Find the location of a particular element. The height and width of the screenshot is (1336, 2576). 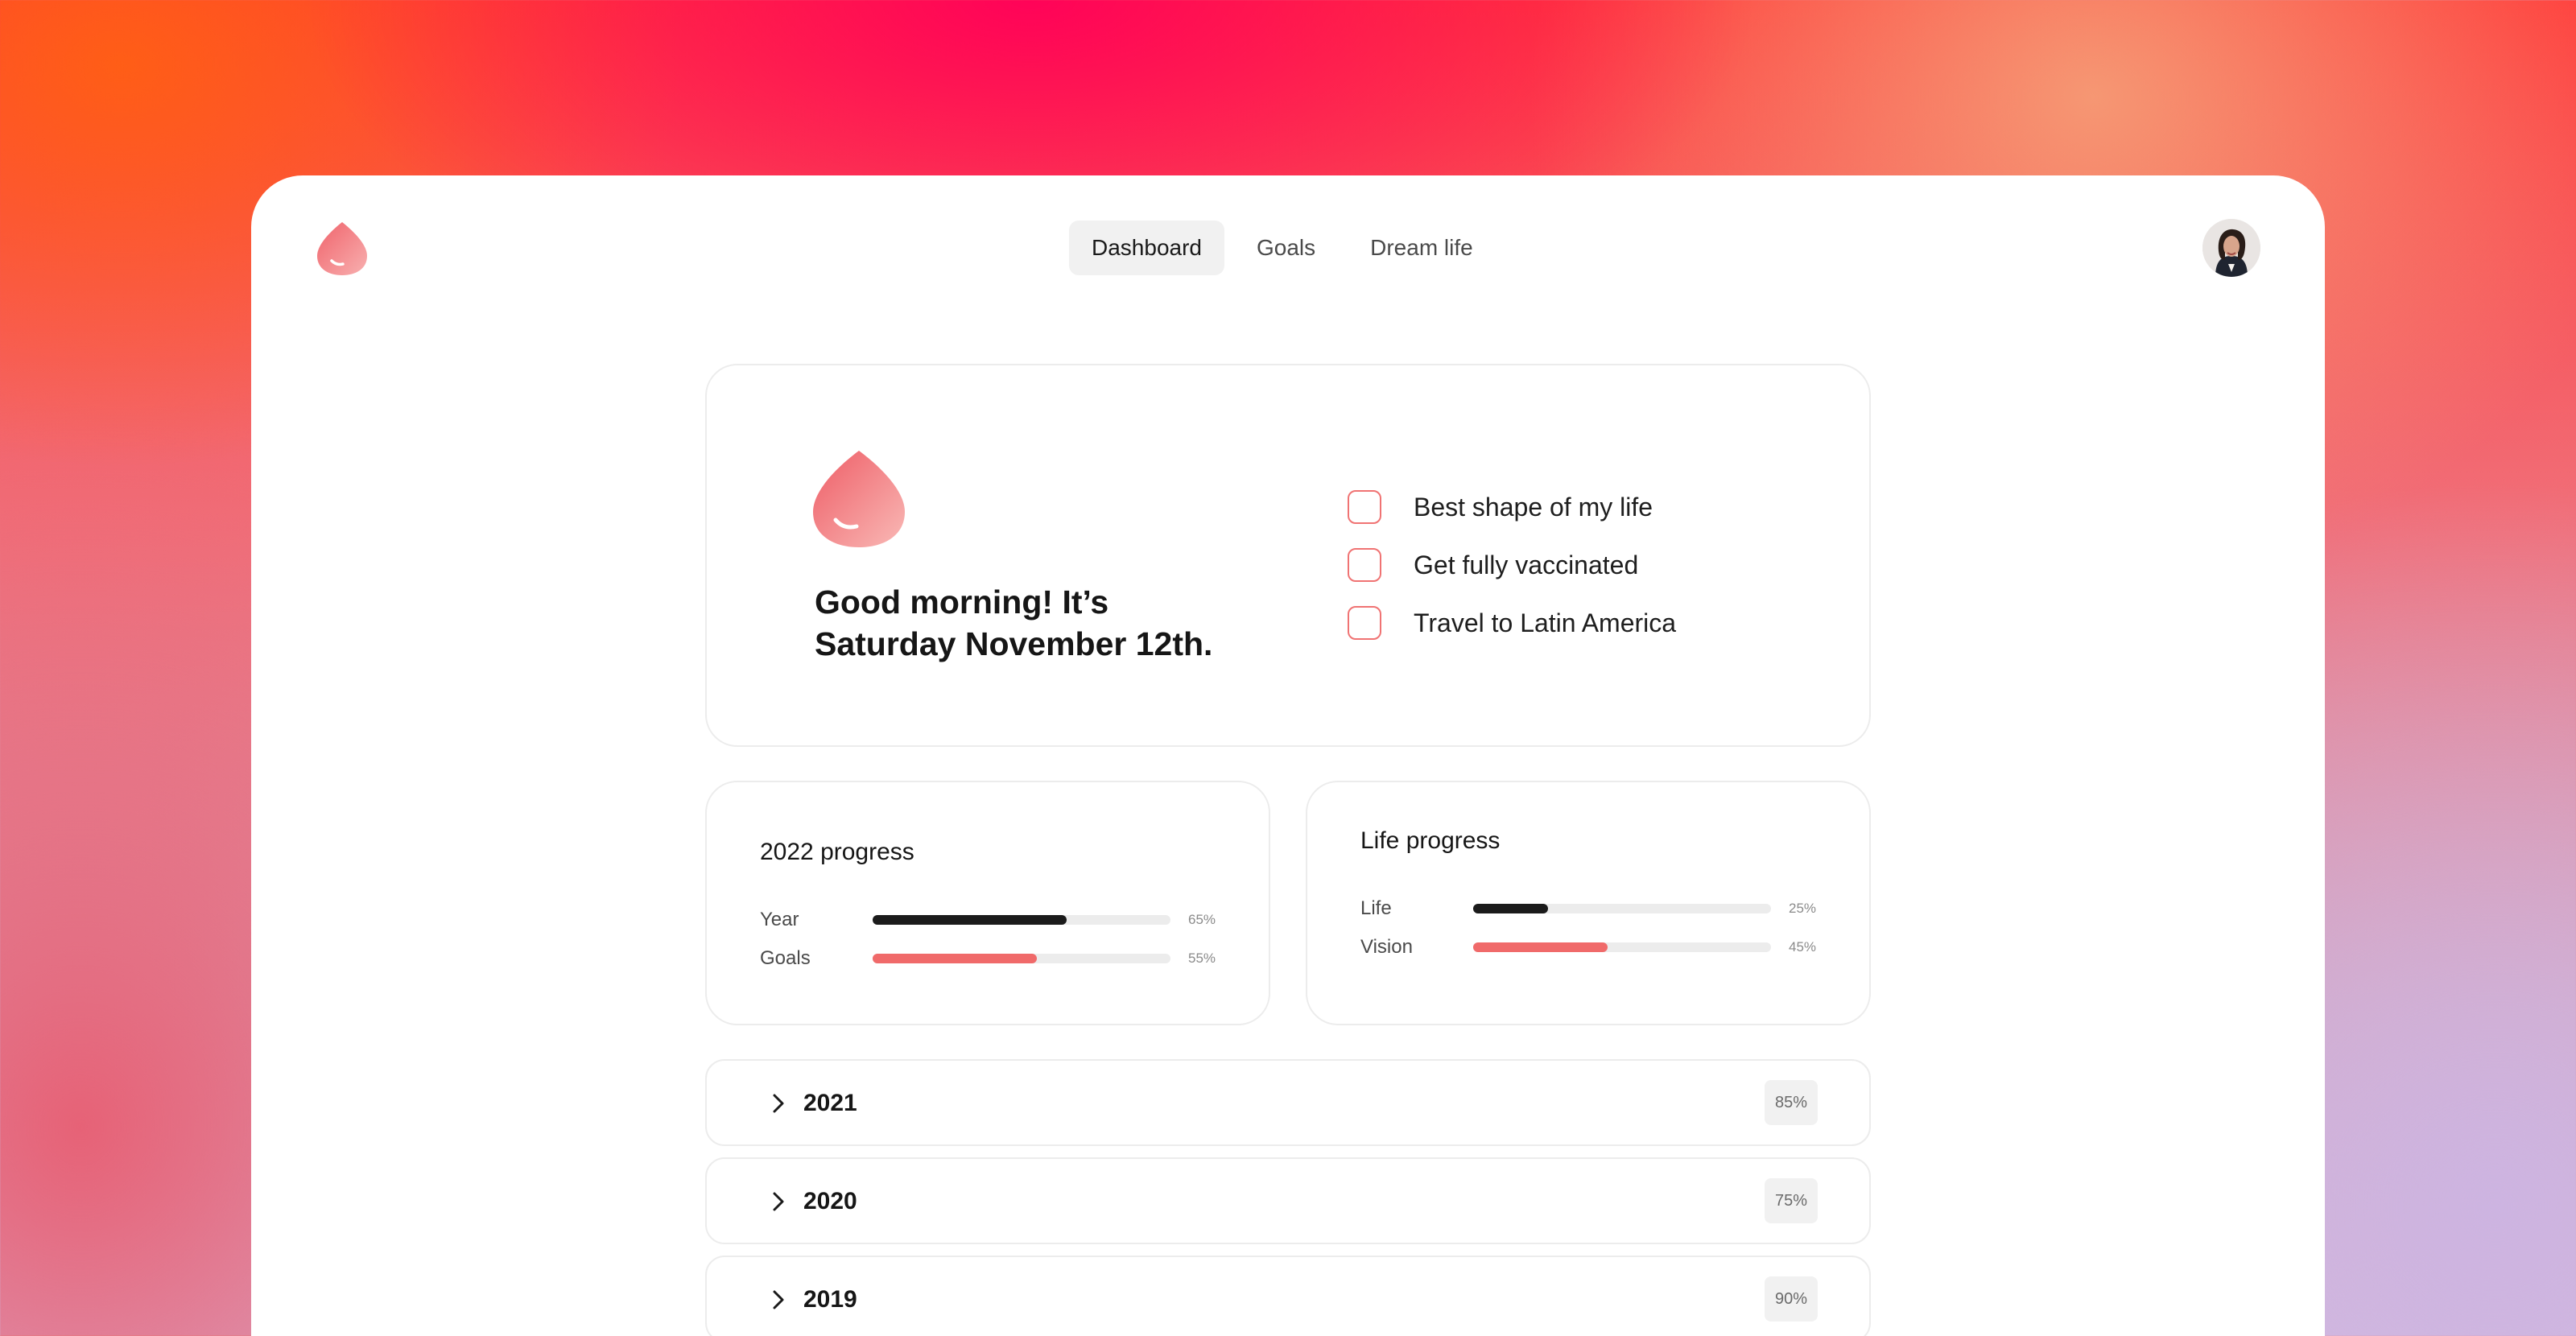

life-progress-card: Life progress Life 25% Vision 45% is located at coordinates (1588, 903).